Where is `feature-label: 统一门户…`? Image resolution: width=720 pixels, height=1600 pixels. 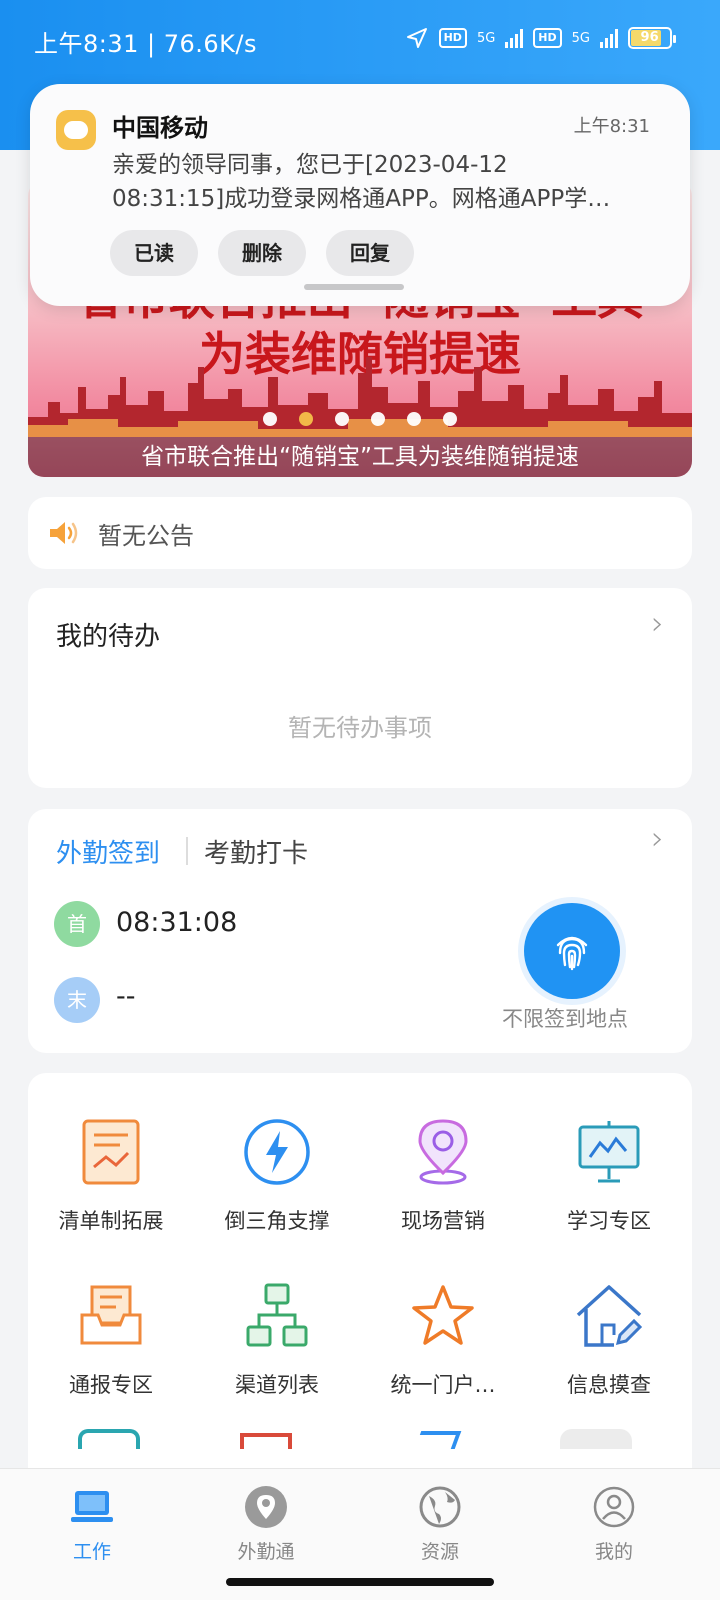 feature-label: 统一门户… is located at coordinates (443, 1385).